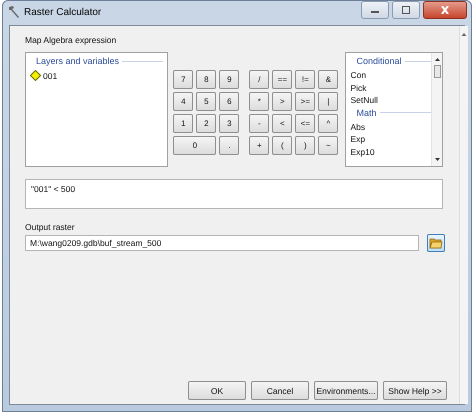 This screenshot has width=474, height=416. Describe the element at coordinates (305, 145) in the screenshot. I see `key-button: )` at that location.